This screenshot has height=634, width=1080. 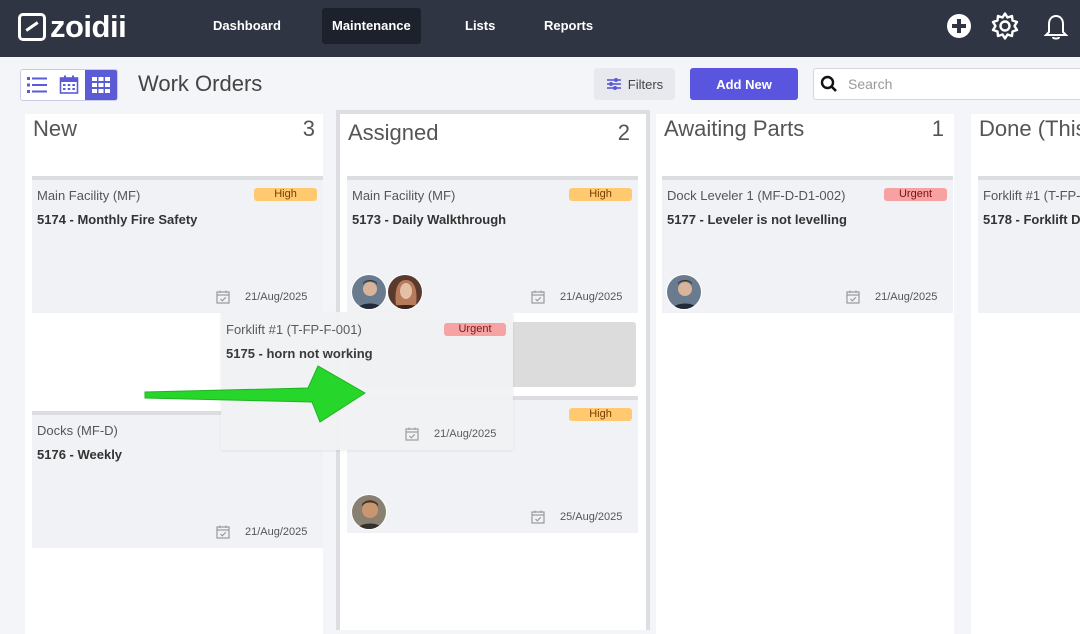 What do you see at coordinates (480, 26) in the screenshot?
I see `nav-lists: Lists` at bounding box center [480, 26].